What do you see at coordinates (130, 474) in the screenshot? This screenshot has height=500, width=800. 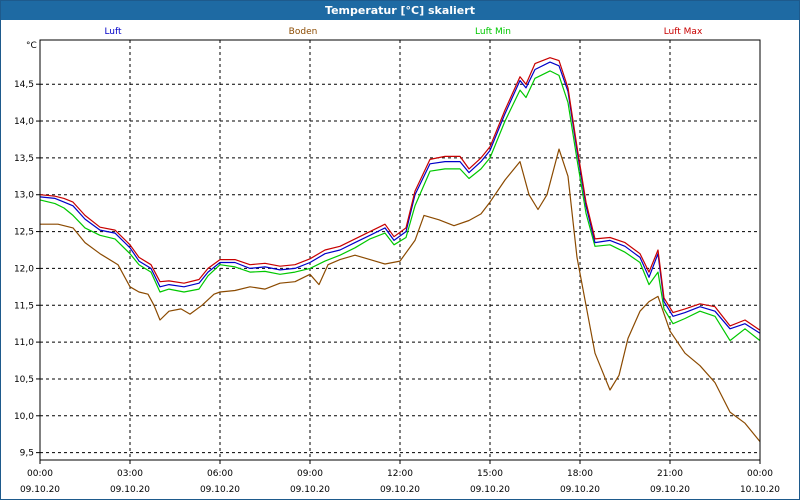 I see `x-tick-time-label: 03:00` at bounding box center [130, 474].